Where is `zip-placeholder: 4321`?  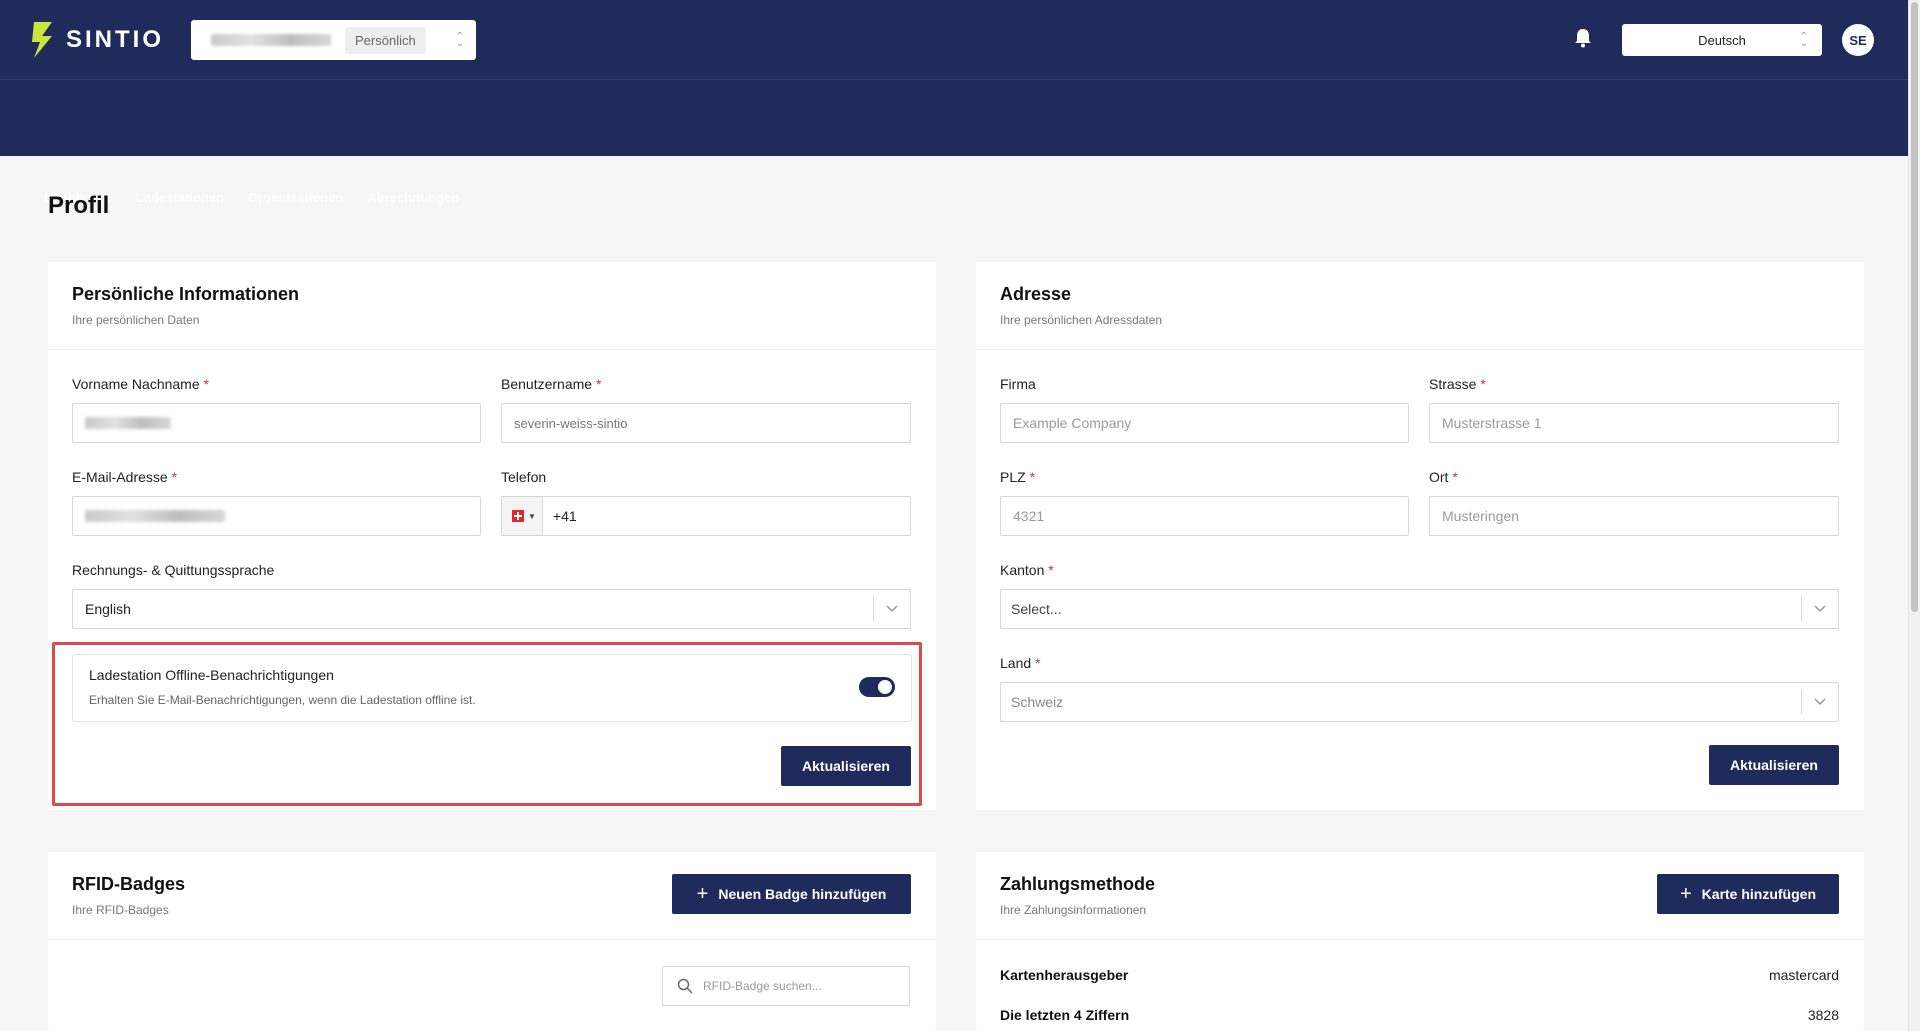 zip-placeholder: 4321 is located at coordinates (1029, 516).